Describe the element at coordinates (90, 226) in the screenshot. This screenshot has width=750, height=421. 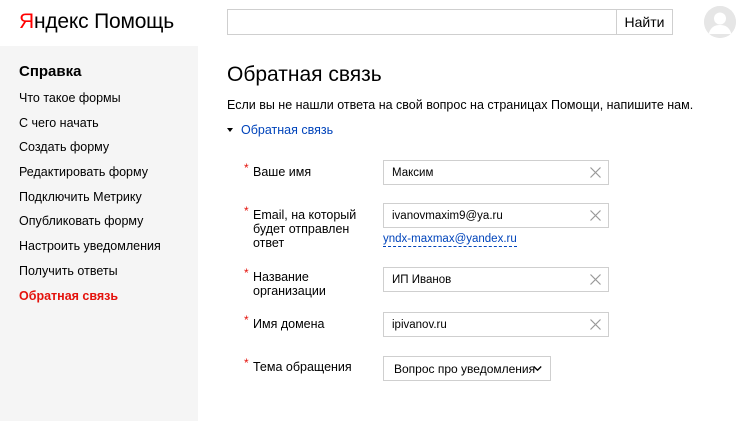
I see `sidebar-item-publish-form: Опубликовать форму` at that location.